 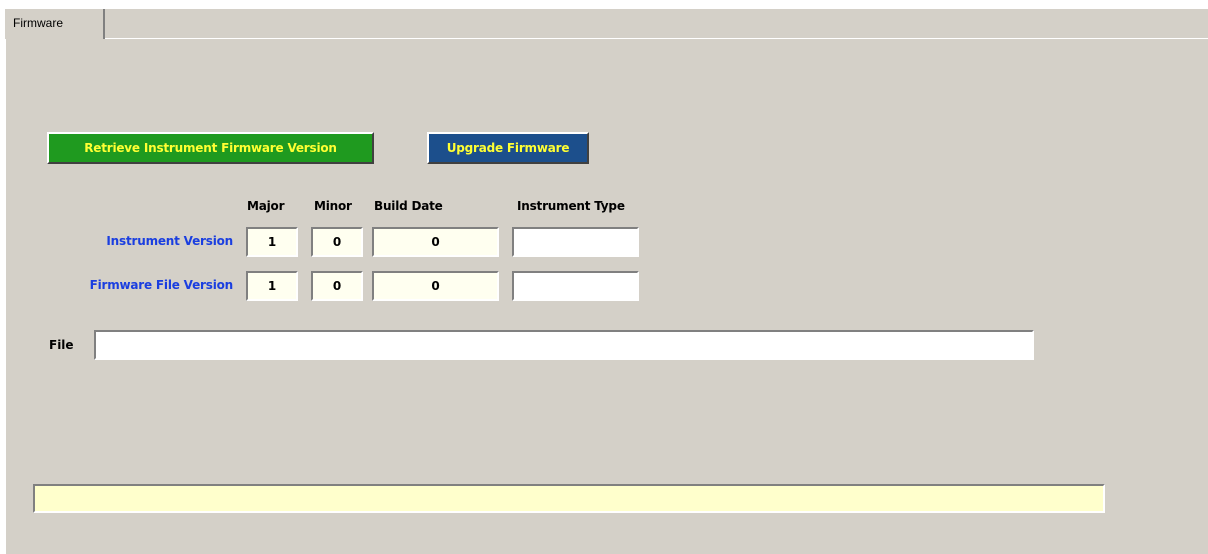 What do you see at coordinates (564, 345) in the screenshot?
I see `file-path-input` at bounding box center [564, 345].